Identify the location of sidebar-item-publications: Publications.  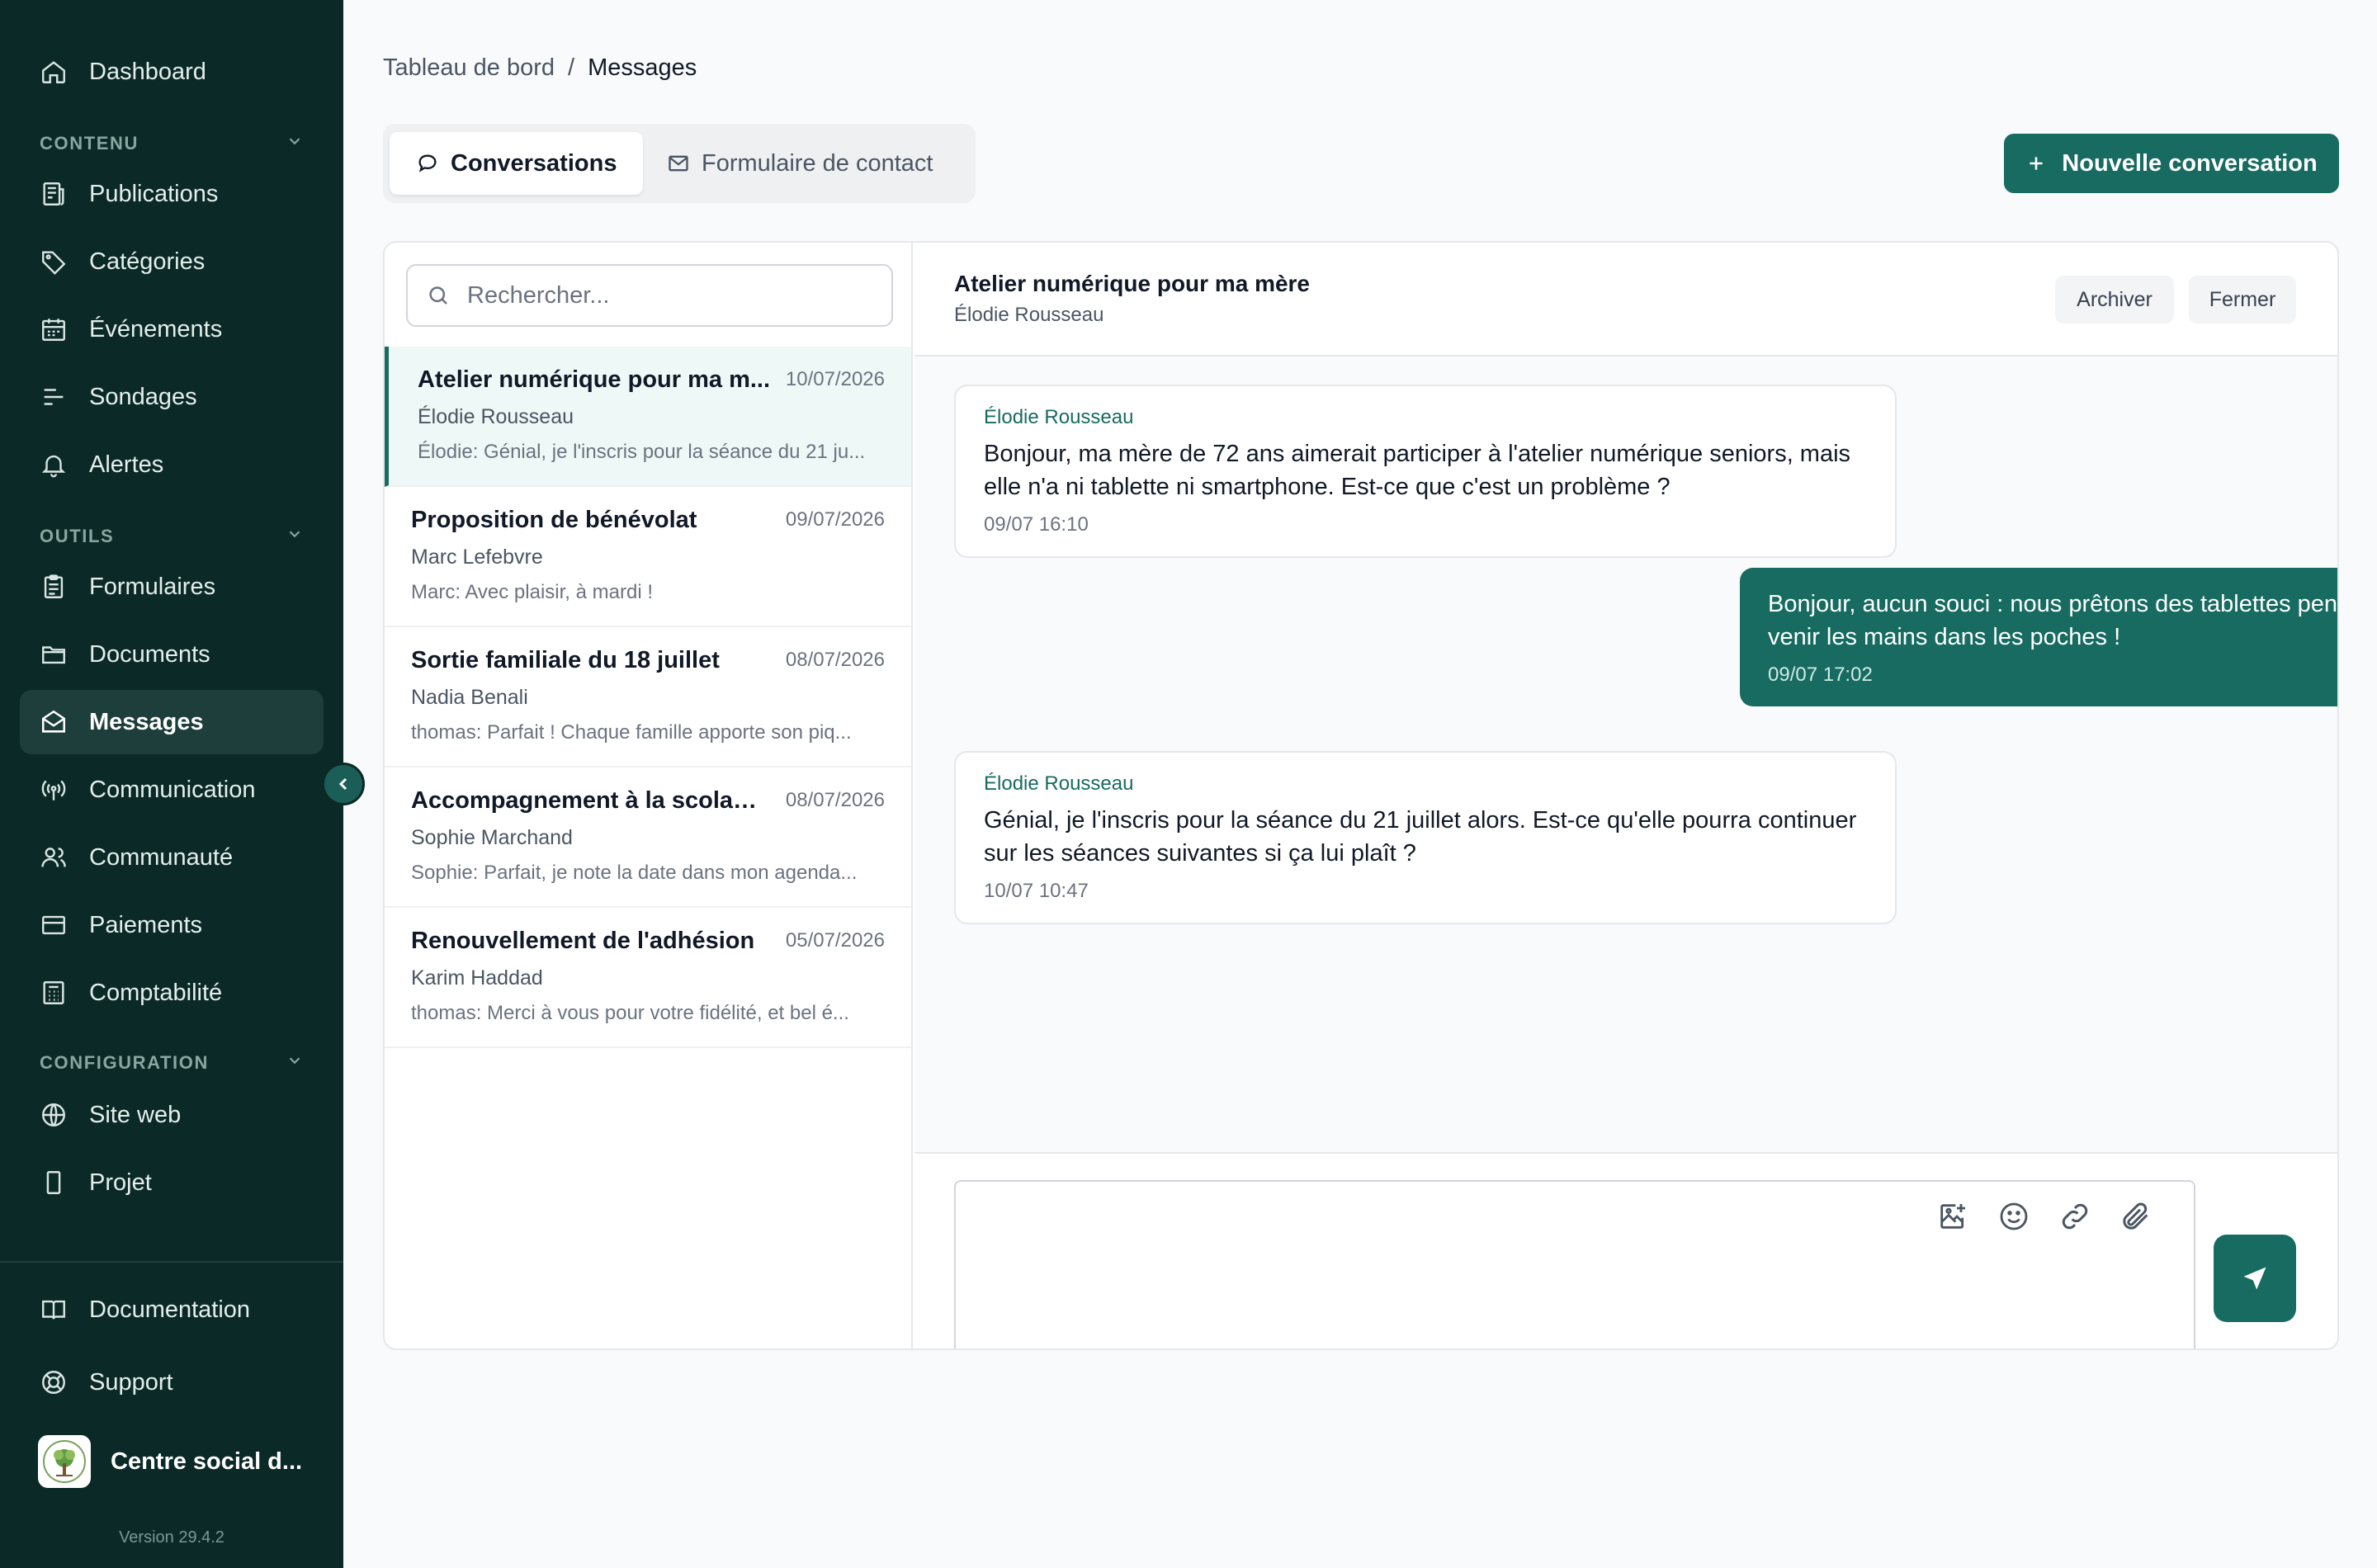
(172, 194).